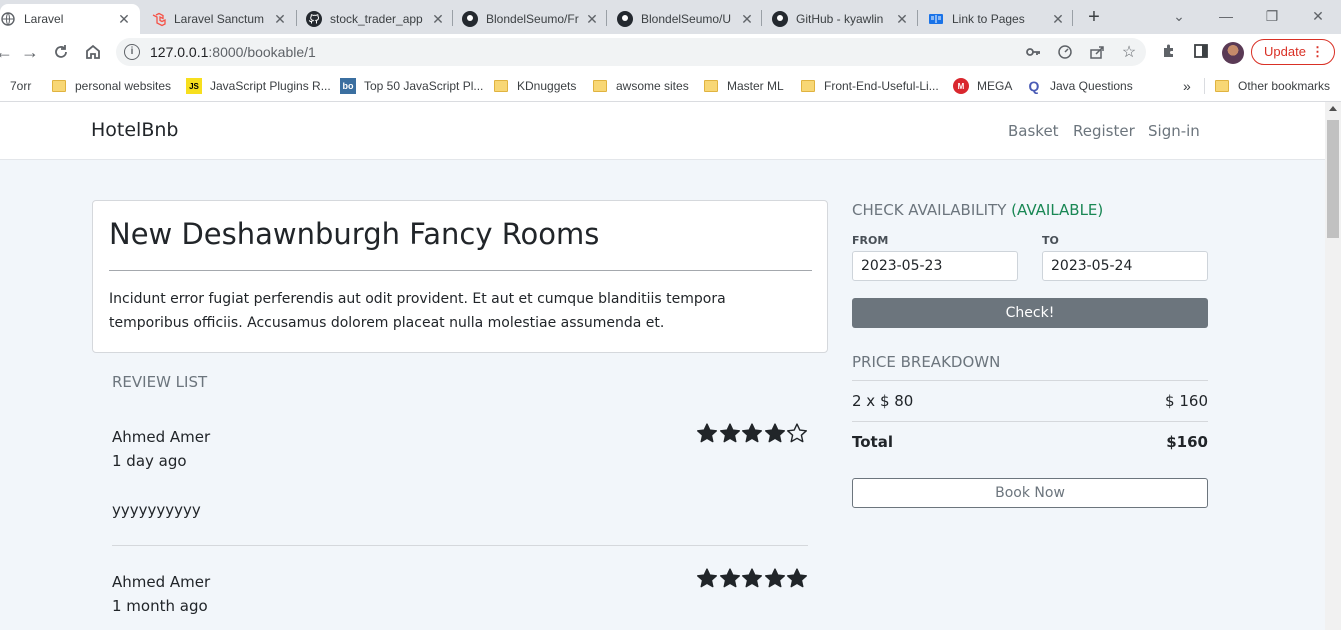 The height and width of the screenshot is (630, 1341). What do you see at coordinates (1174, 131) in the screenshot?
I see `nav-sign-in: Sign-in` at bounding box center [1174, 131].